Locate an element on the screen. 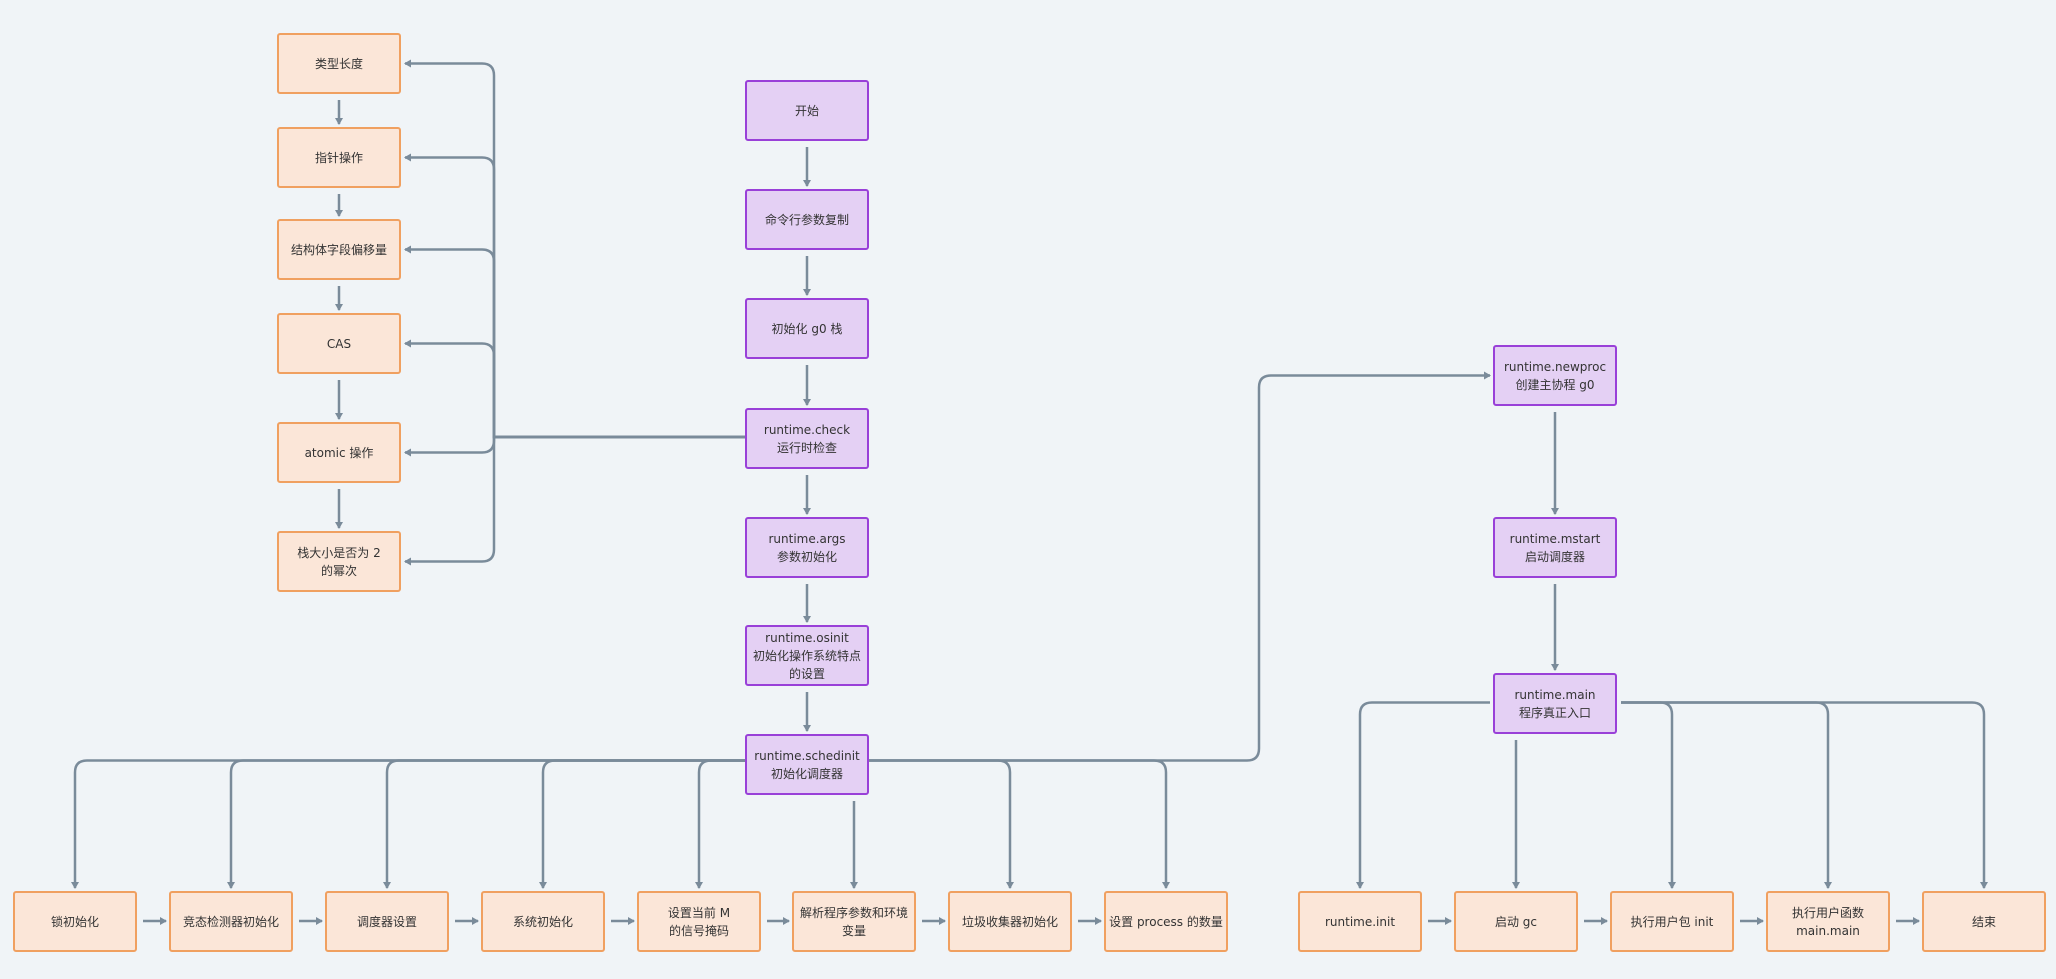 The height and width of the screenshot is (979, 2056). node-label: 设置 process 的数量 is located at coordinates (1166, 921).